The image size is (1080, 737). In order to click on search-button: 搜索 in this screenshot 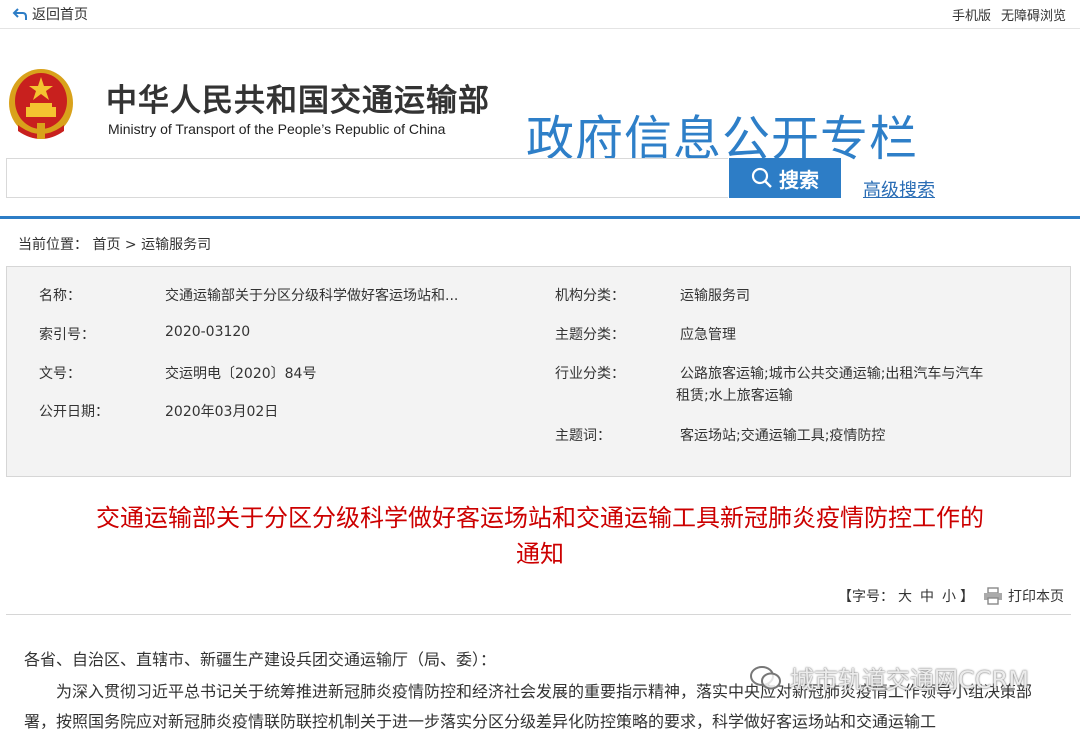, I will do `click(785, 178)`.